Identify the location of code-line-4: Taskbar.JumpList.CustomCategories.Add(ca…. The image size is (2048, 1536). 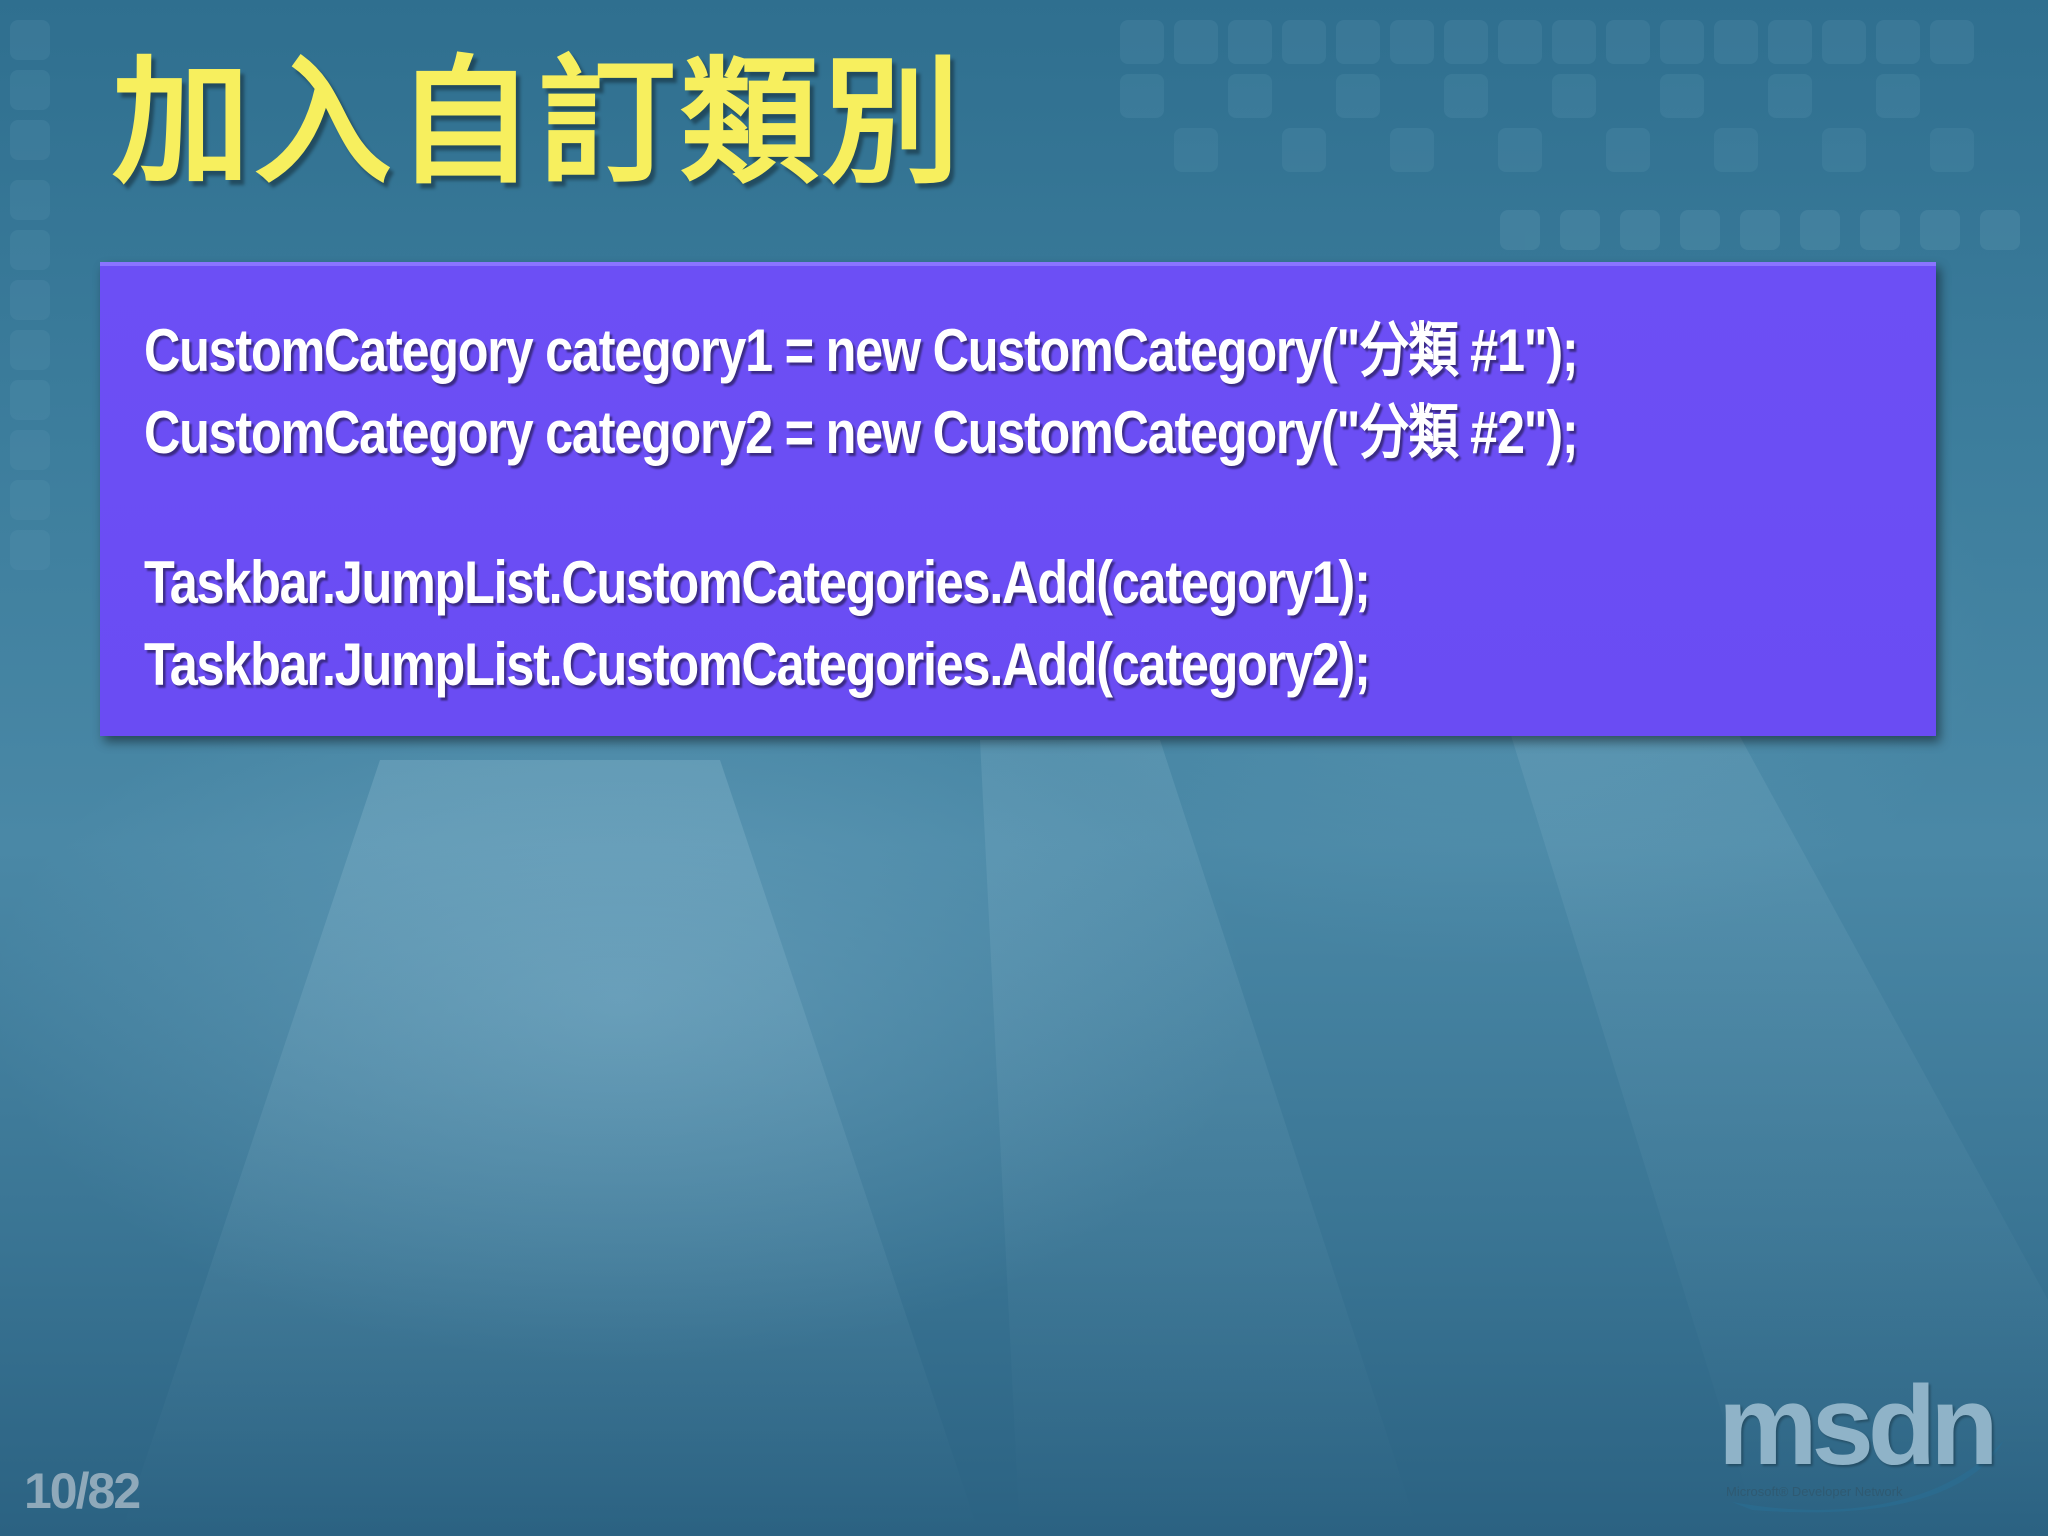
(757, 664).